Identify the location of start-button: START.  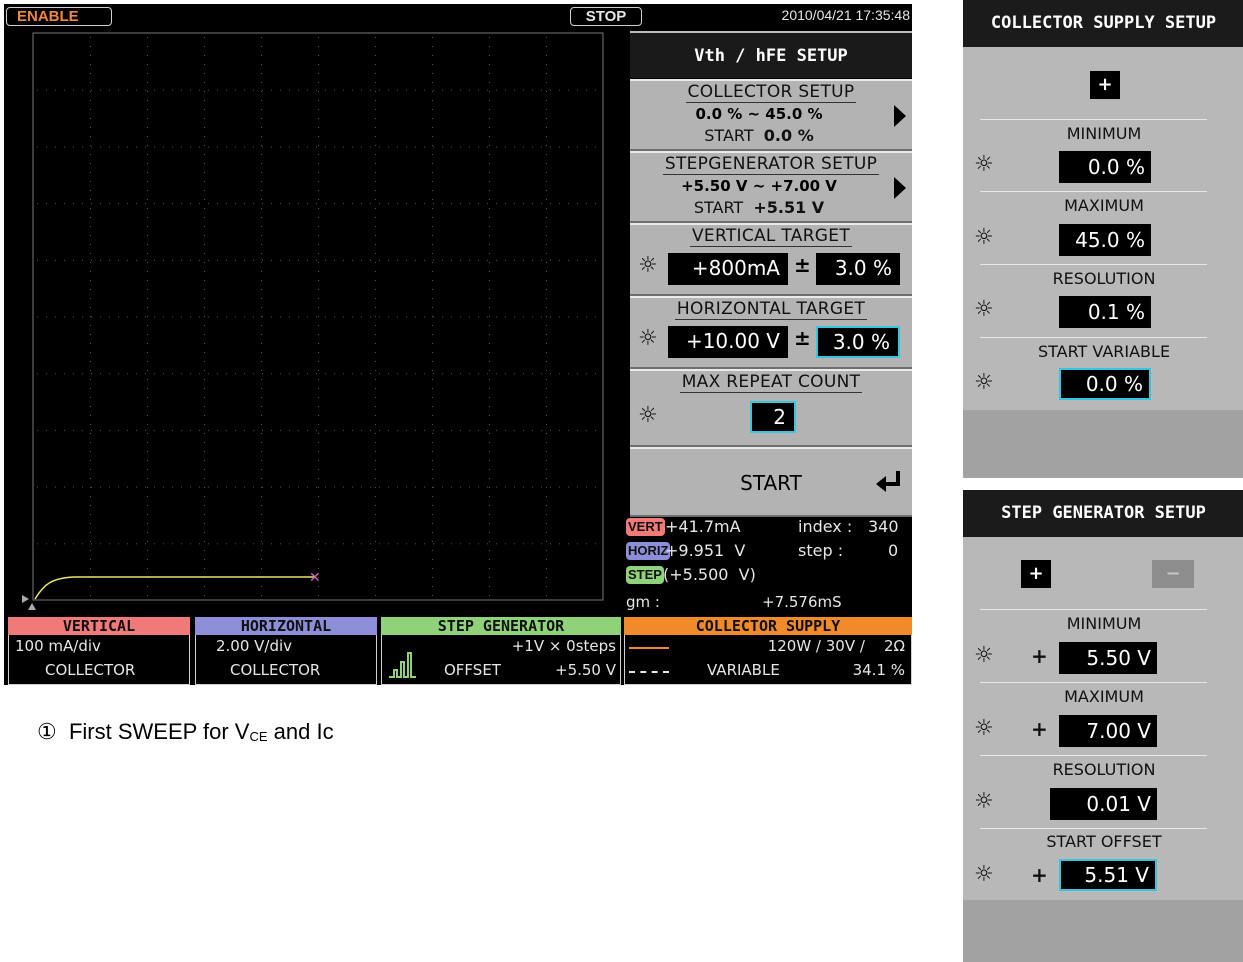
(771, 482).